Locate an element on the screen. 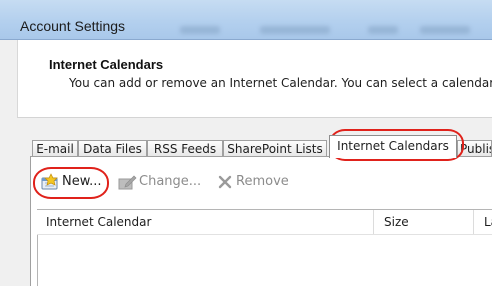  column-label: Internet Calendar is located at coordinates (99, 222).